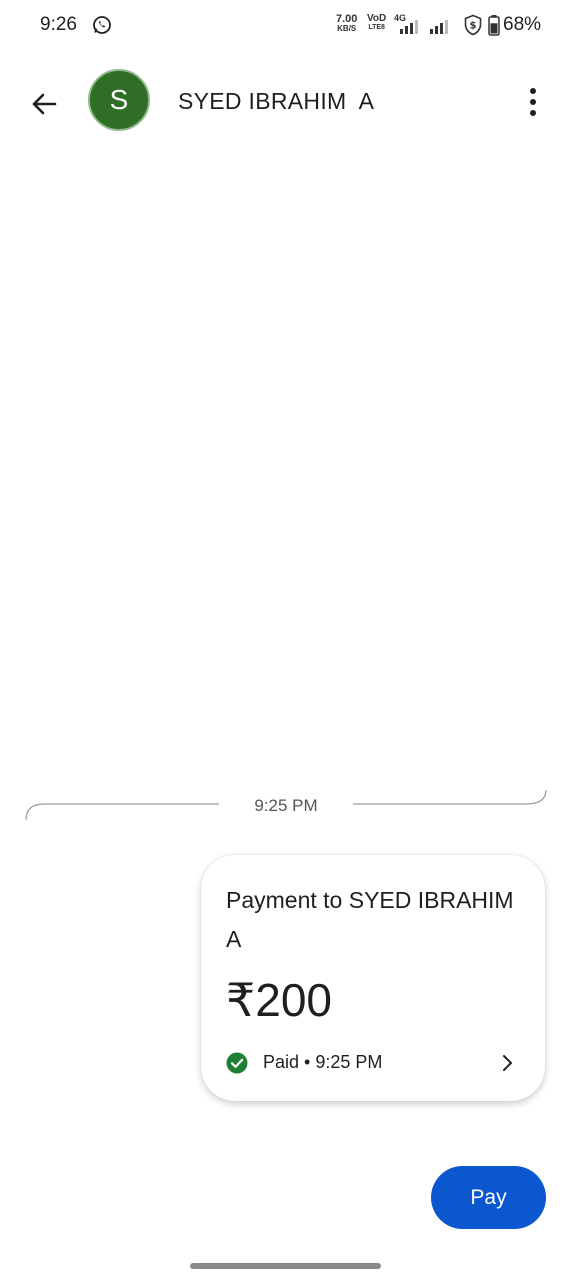  I want to click on volte-top: VoD, so click(377, 18).